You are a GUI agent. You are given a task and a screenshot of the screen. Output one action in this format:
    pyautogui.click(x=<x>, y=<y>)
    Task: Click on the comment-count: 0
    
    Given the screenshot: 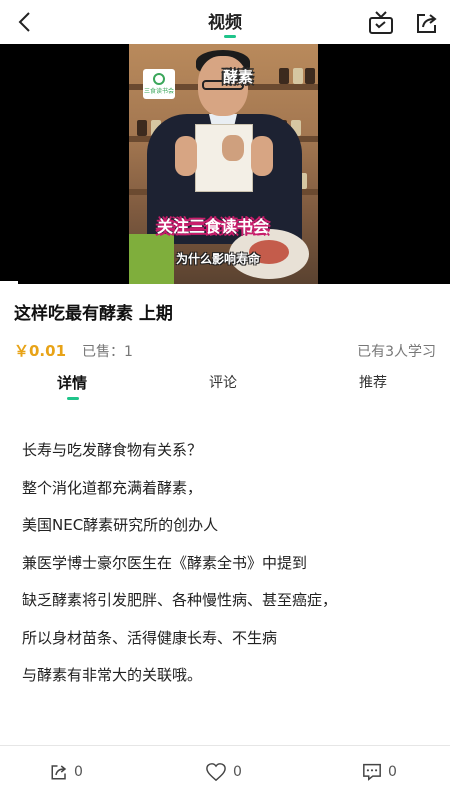 What is the action you would take?
    pyautogui.click(x=392, y=772)
    